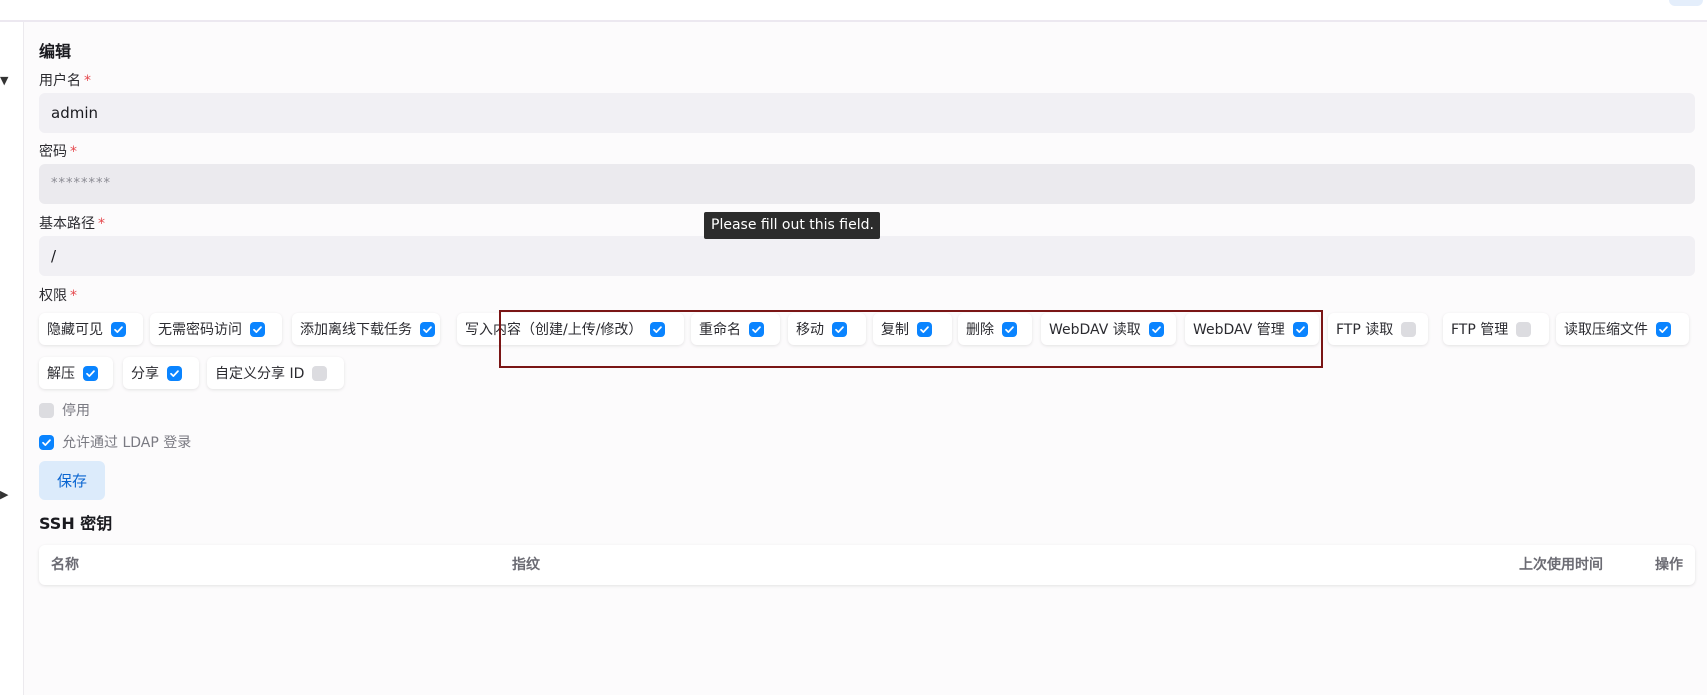 This screenshot has height=695, width=1707. What do you see at coordinates (72, 224) in the screenshot?
I see `base-path-label: 基本路径 *` at bounding box center [72, 224].